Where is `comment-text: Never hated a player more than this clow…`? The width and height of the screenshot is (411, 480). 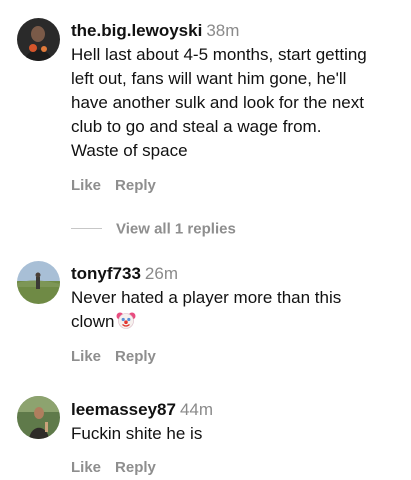
comment-text: Never hated a player more than this clow… is located at coordinates (237, 310).